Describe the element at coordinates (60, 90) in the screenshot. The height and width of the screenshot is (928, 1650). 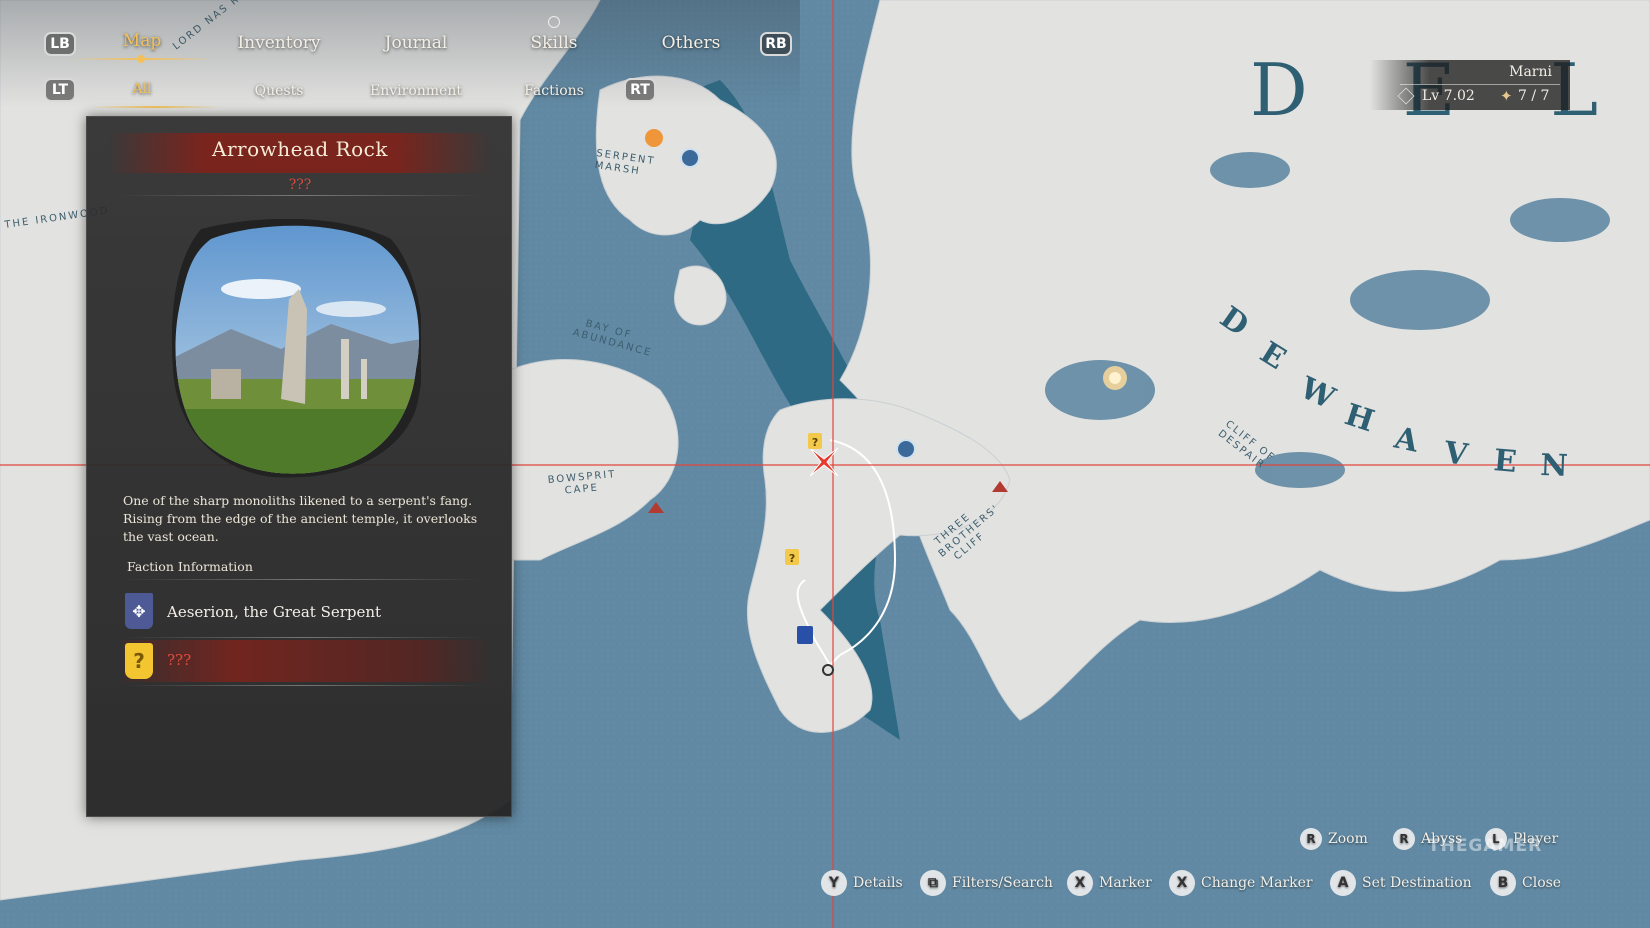
I see `lt-button: LT` at that location.